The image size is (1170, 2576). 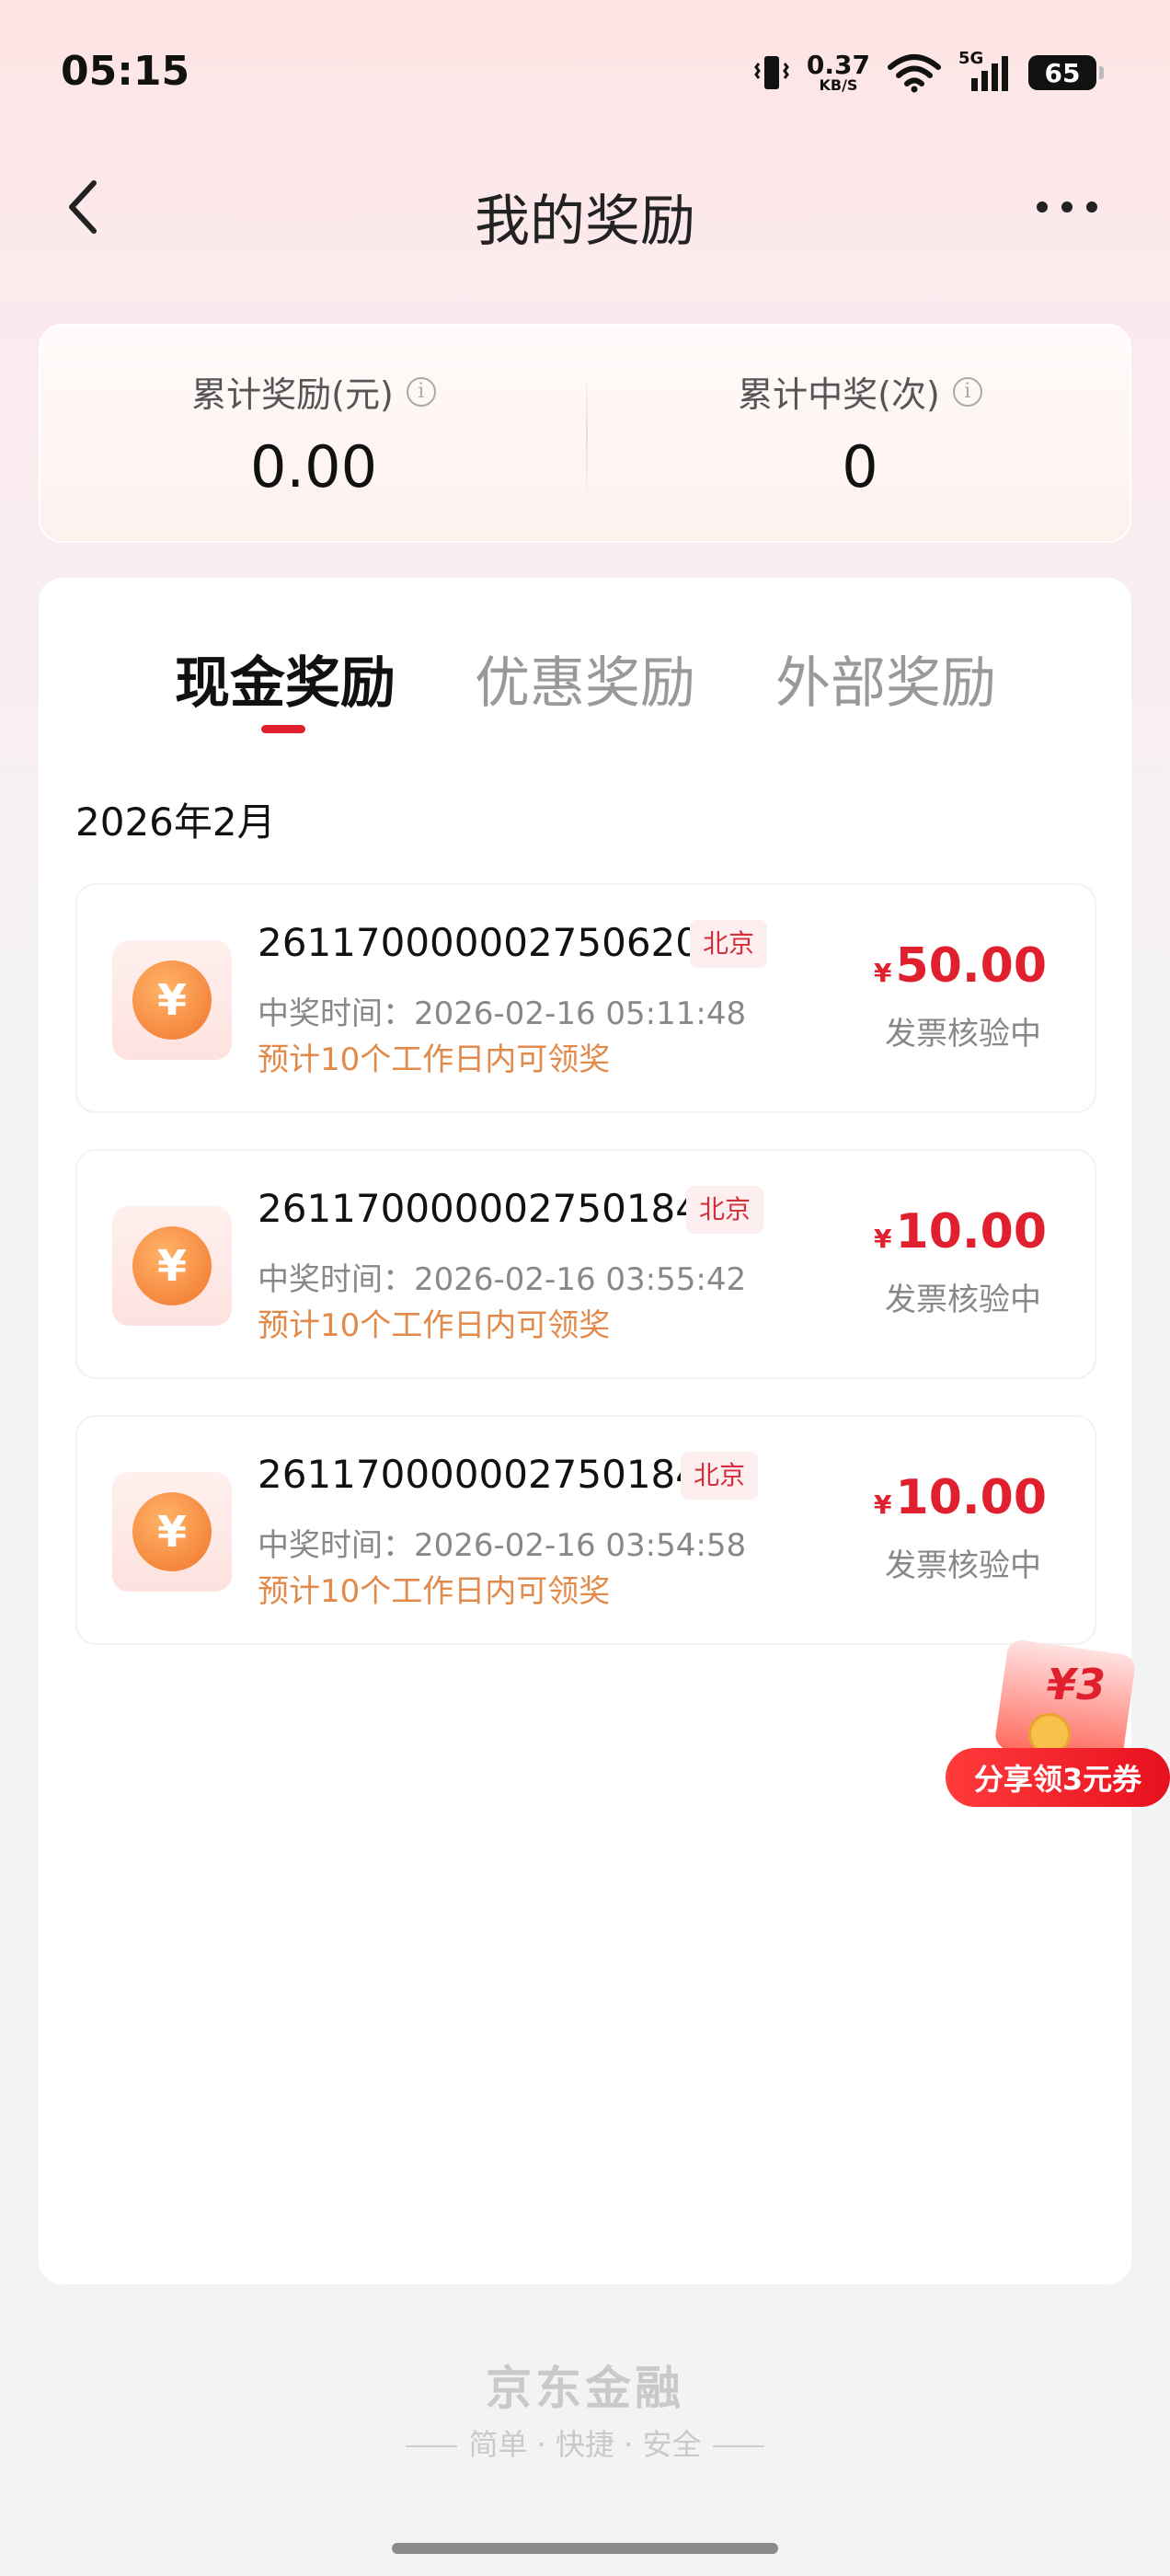 I want to click on page-title: 我的奖励, so click(x=585, y=222).